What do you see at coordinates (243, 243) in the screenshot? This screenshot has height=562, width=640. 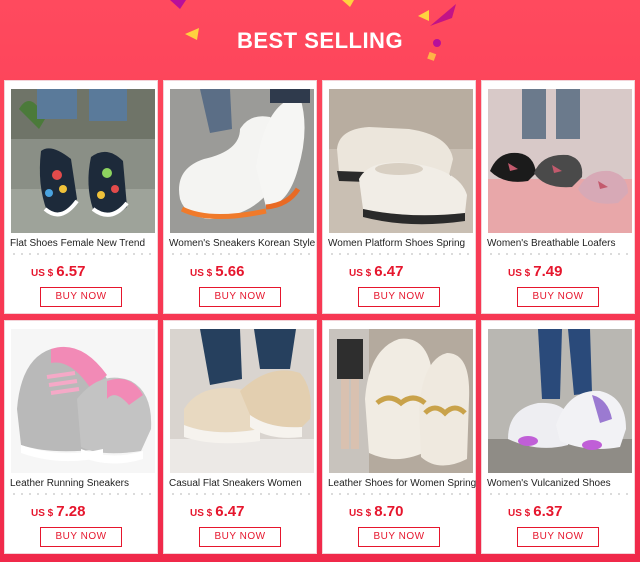 I see `product-name: Women's Sneakers Korean Style` at bounding box center [243, 243].